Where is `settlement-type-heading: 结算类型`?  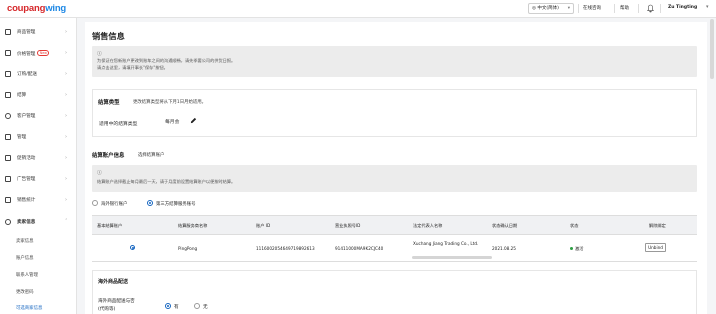 settlement-type-heading: 结算类型 is located at coordinates (109, 103).